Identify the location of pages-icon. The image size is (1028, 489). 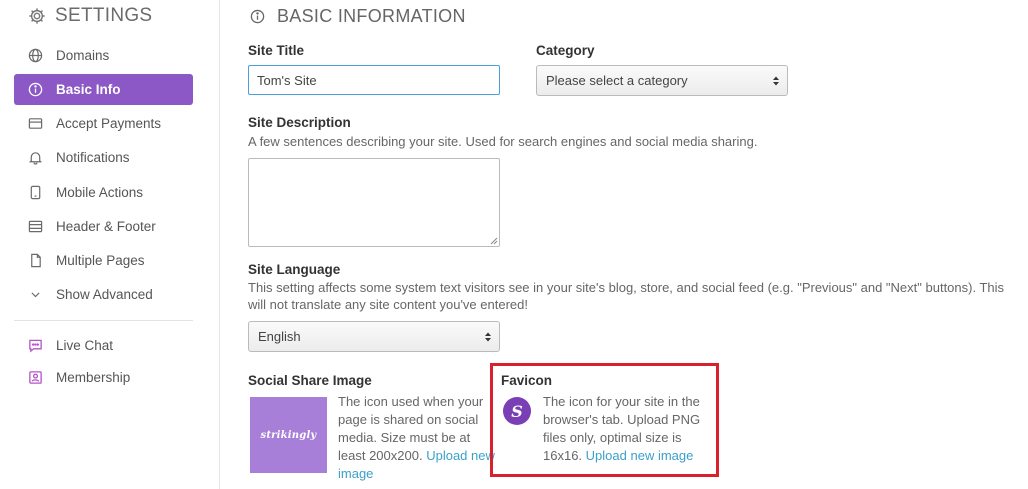
(35, 260).